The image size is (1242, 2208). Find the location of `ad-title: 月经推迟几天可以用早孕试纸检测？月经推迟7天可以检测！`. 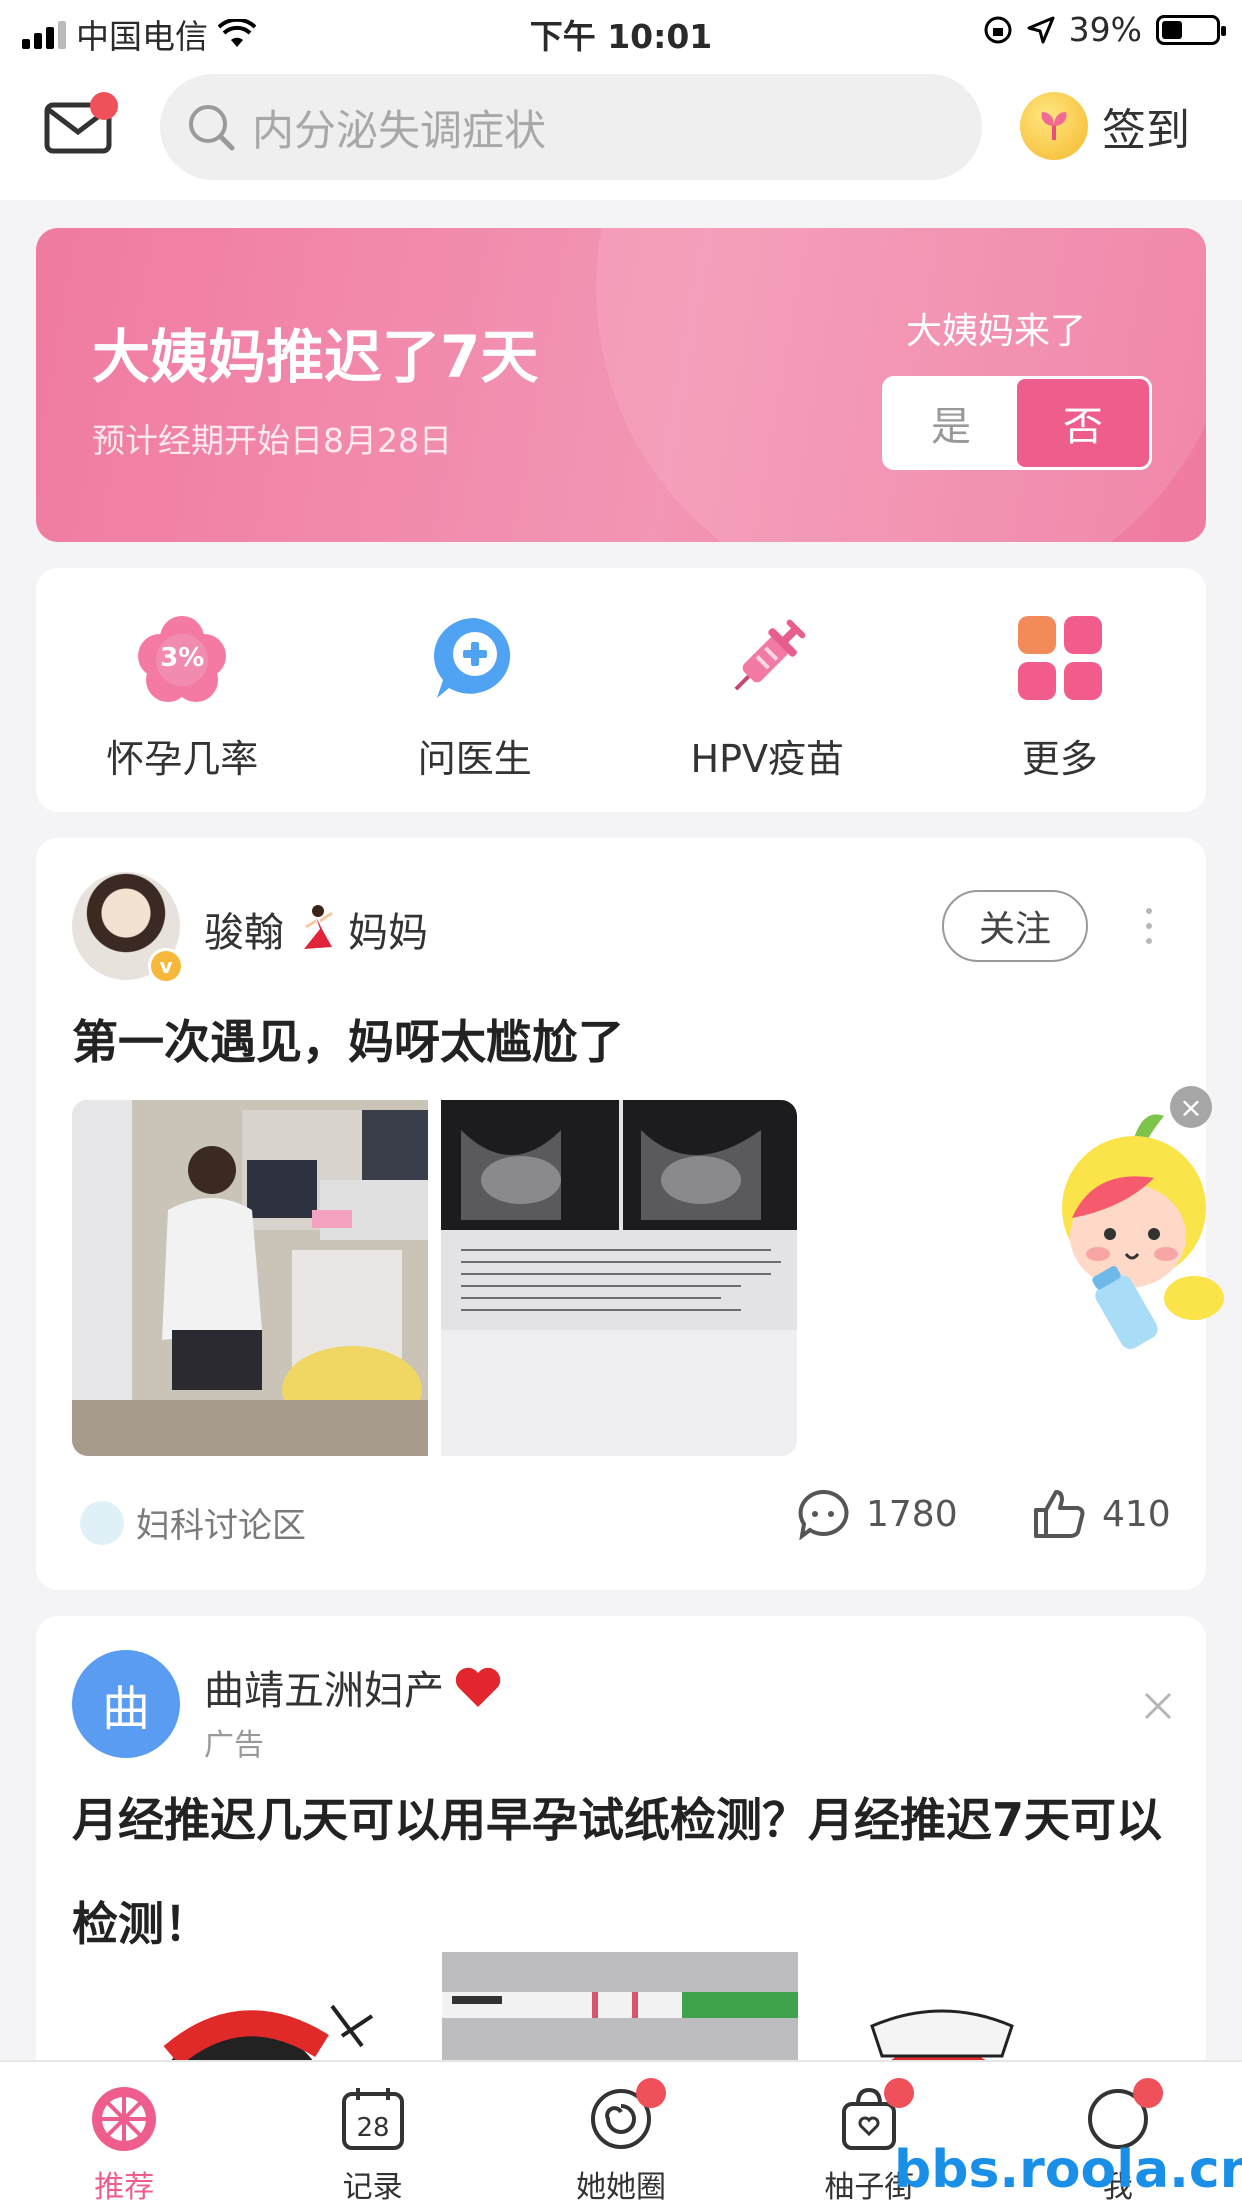

ad-title: 月经推迟几天可以用早孕试纸检测？月经推迟7天可以检测！ is located at coordinates (627, 1872).